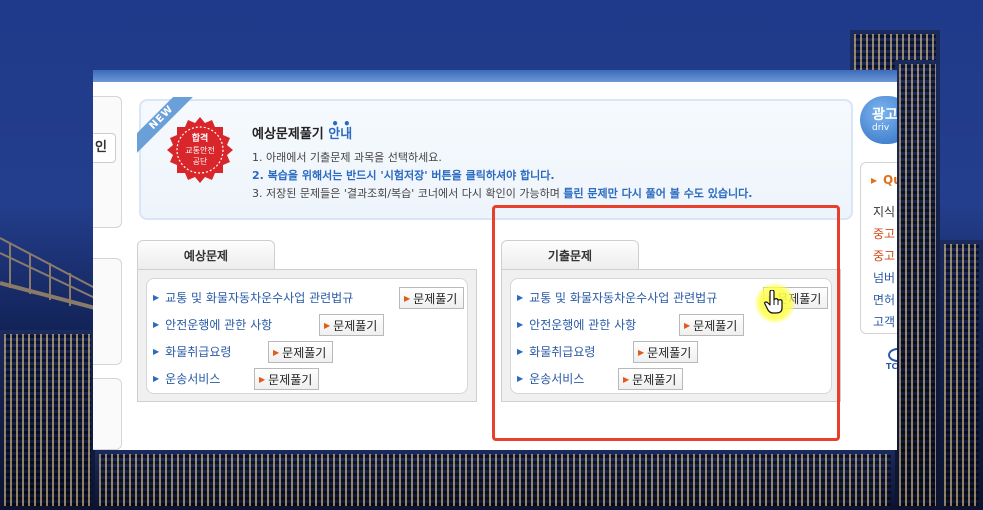 The image size is (983, 510). I want to click on seal-line-3: 공단, so click(200, 161).